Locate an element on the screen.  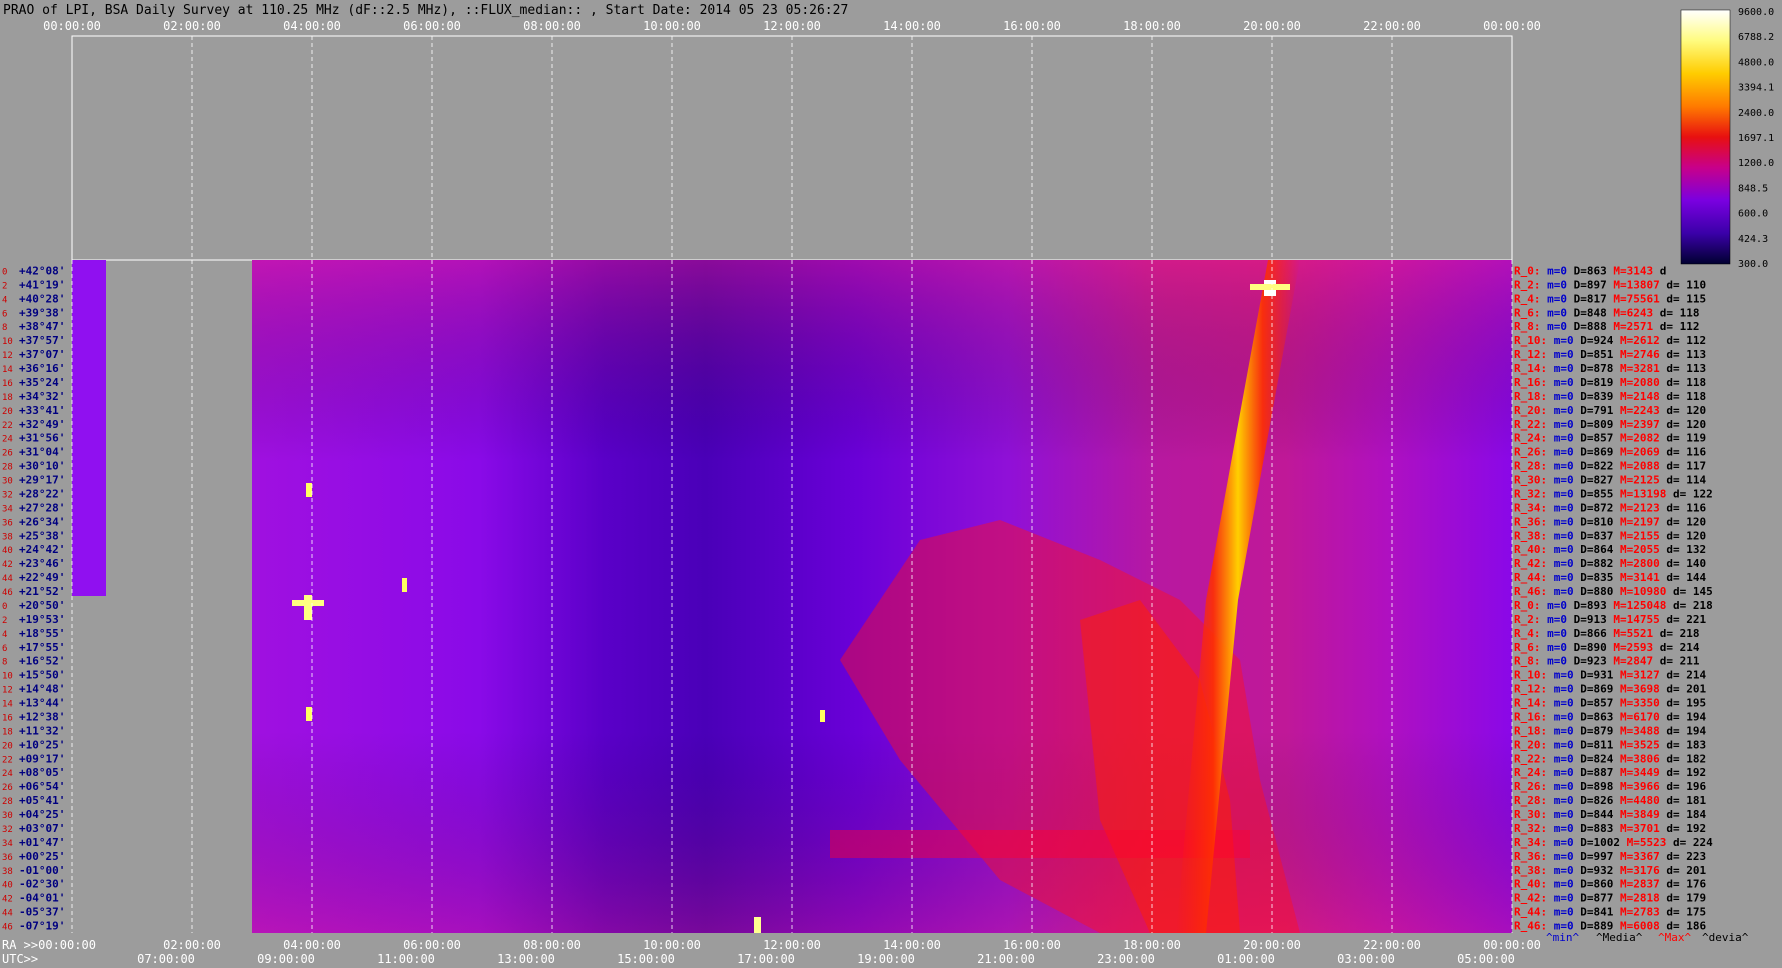
row-declination: +41°19' is located at coordinates (42, 284).